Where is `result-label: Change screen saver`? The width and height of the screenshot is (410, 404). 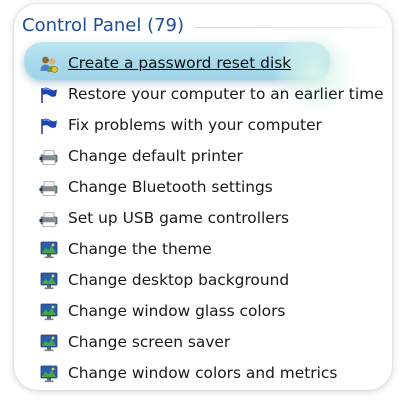 result-label: Change screen saver is located at coordinates (149, 341).